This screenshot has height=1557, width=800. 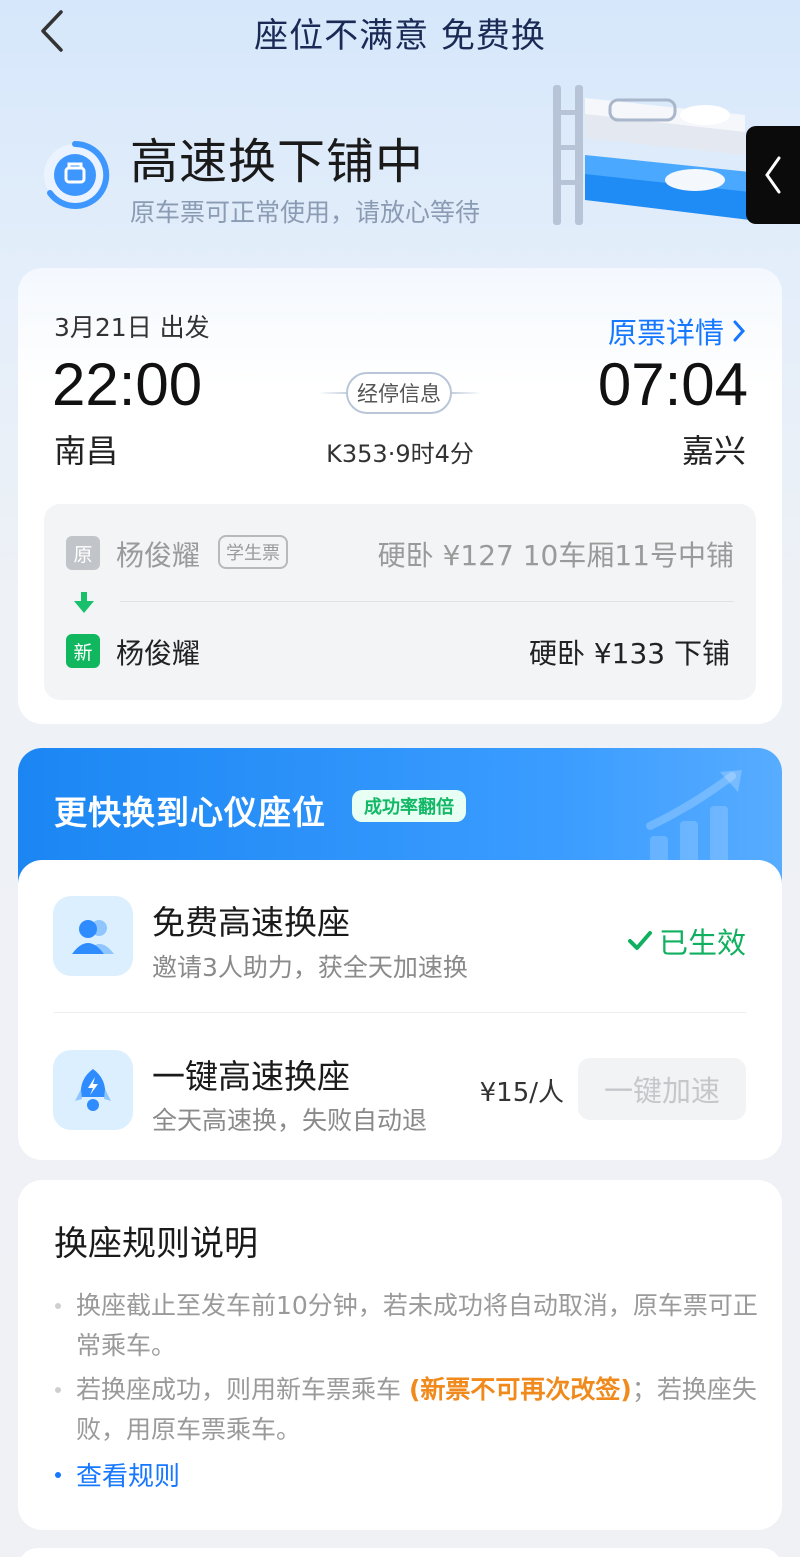 I want to click on group-users-icon, so click(x=93, y=936).